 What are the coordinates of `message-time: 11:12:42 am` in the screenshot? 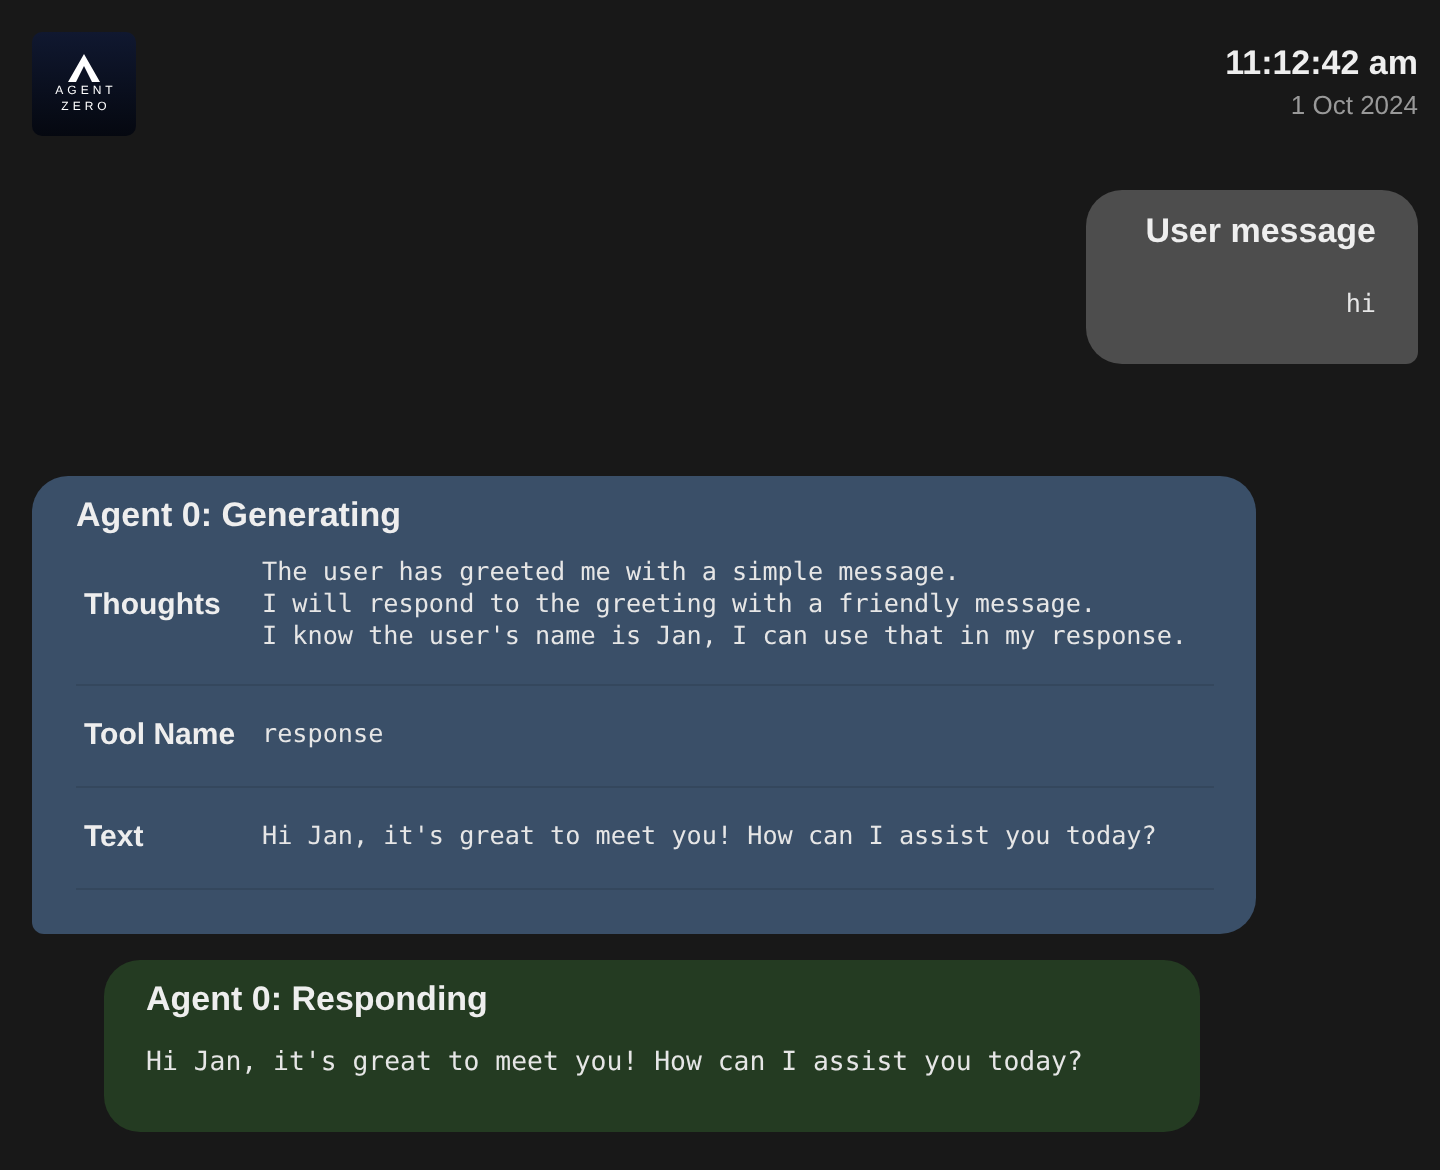 It's located at (1321, 64).